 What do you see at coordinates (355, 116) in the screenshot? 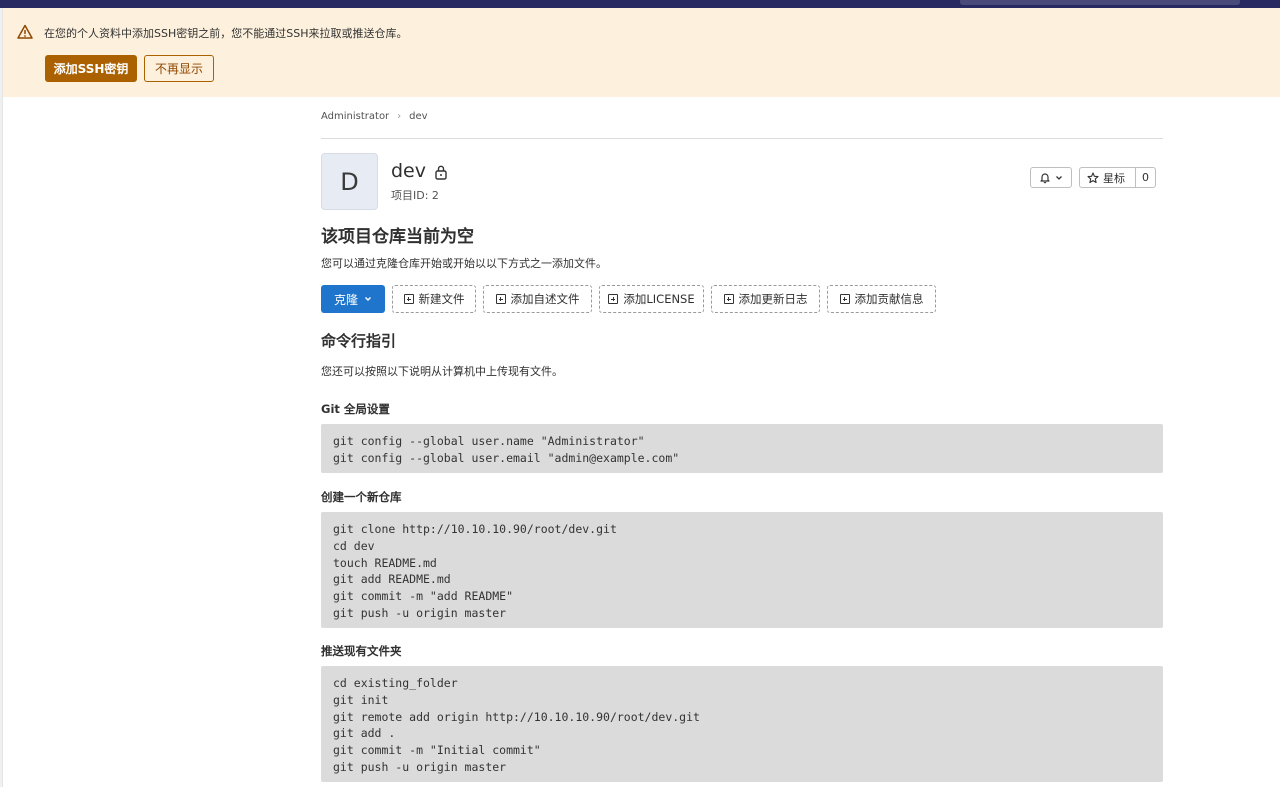
I see `breadcrumb-item-administrator: Administrator` at bounding box center [355, 116].